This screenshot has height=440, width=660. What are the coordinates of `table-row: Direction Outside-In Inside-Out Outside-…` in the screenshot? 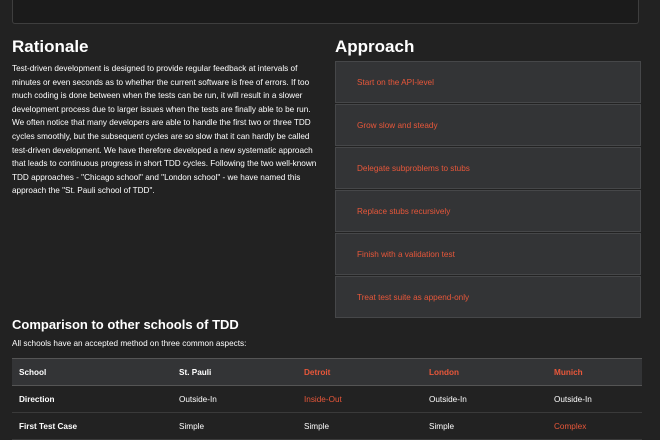 It's located at (327, 399).